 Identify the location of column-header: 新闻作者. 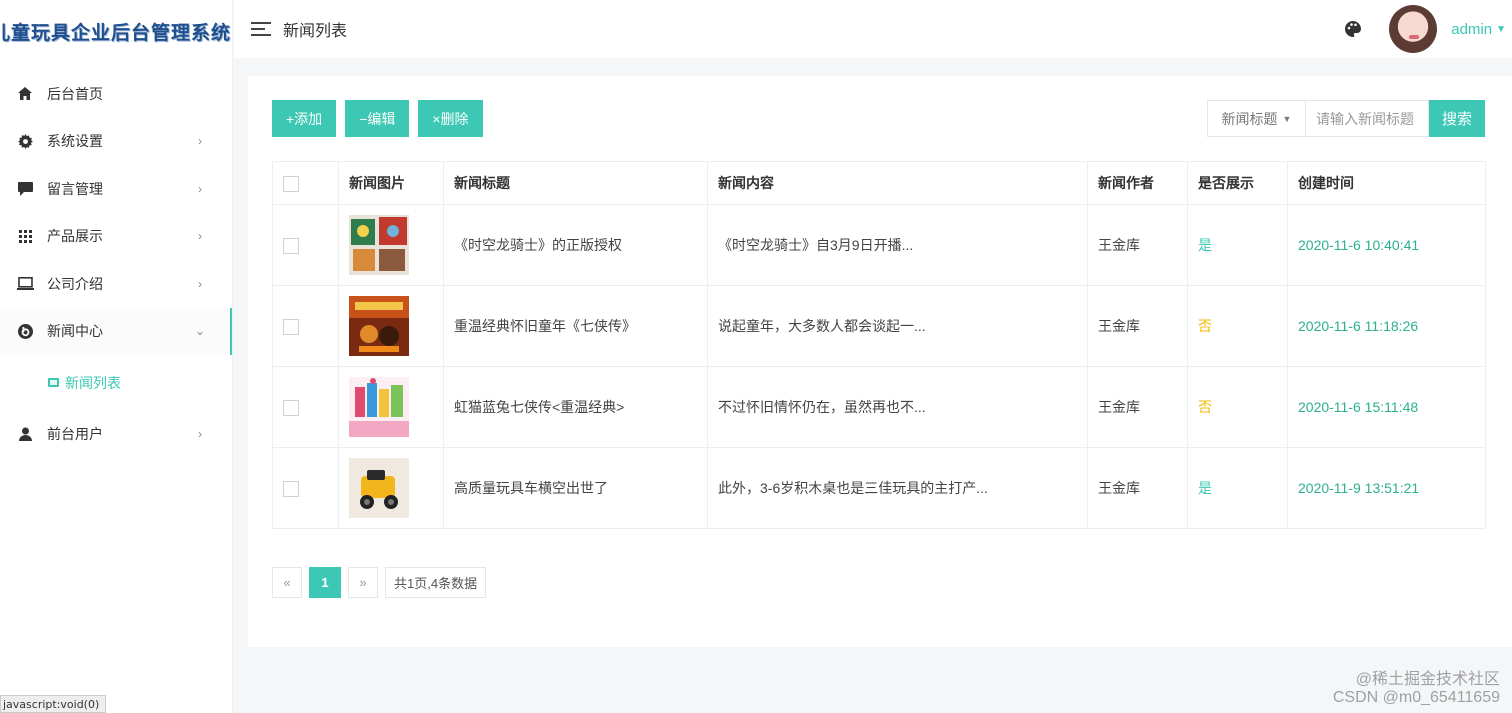
(1137, 183).